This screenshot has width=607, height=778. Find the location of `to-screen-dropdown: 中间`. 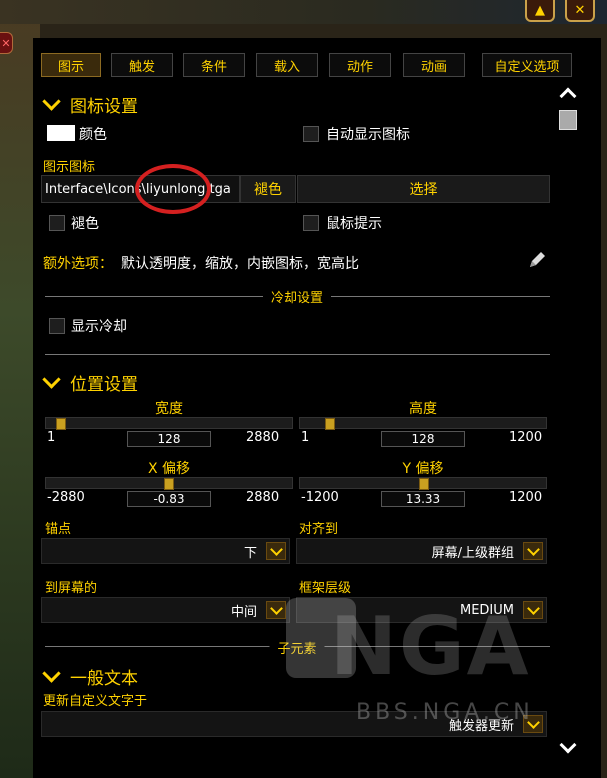

to-screen-dropdown: 中间 is located at coordinates (165, 610).